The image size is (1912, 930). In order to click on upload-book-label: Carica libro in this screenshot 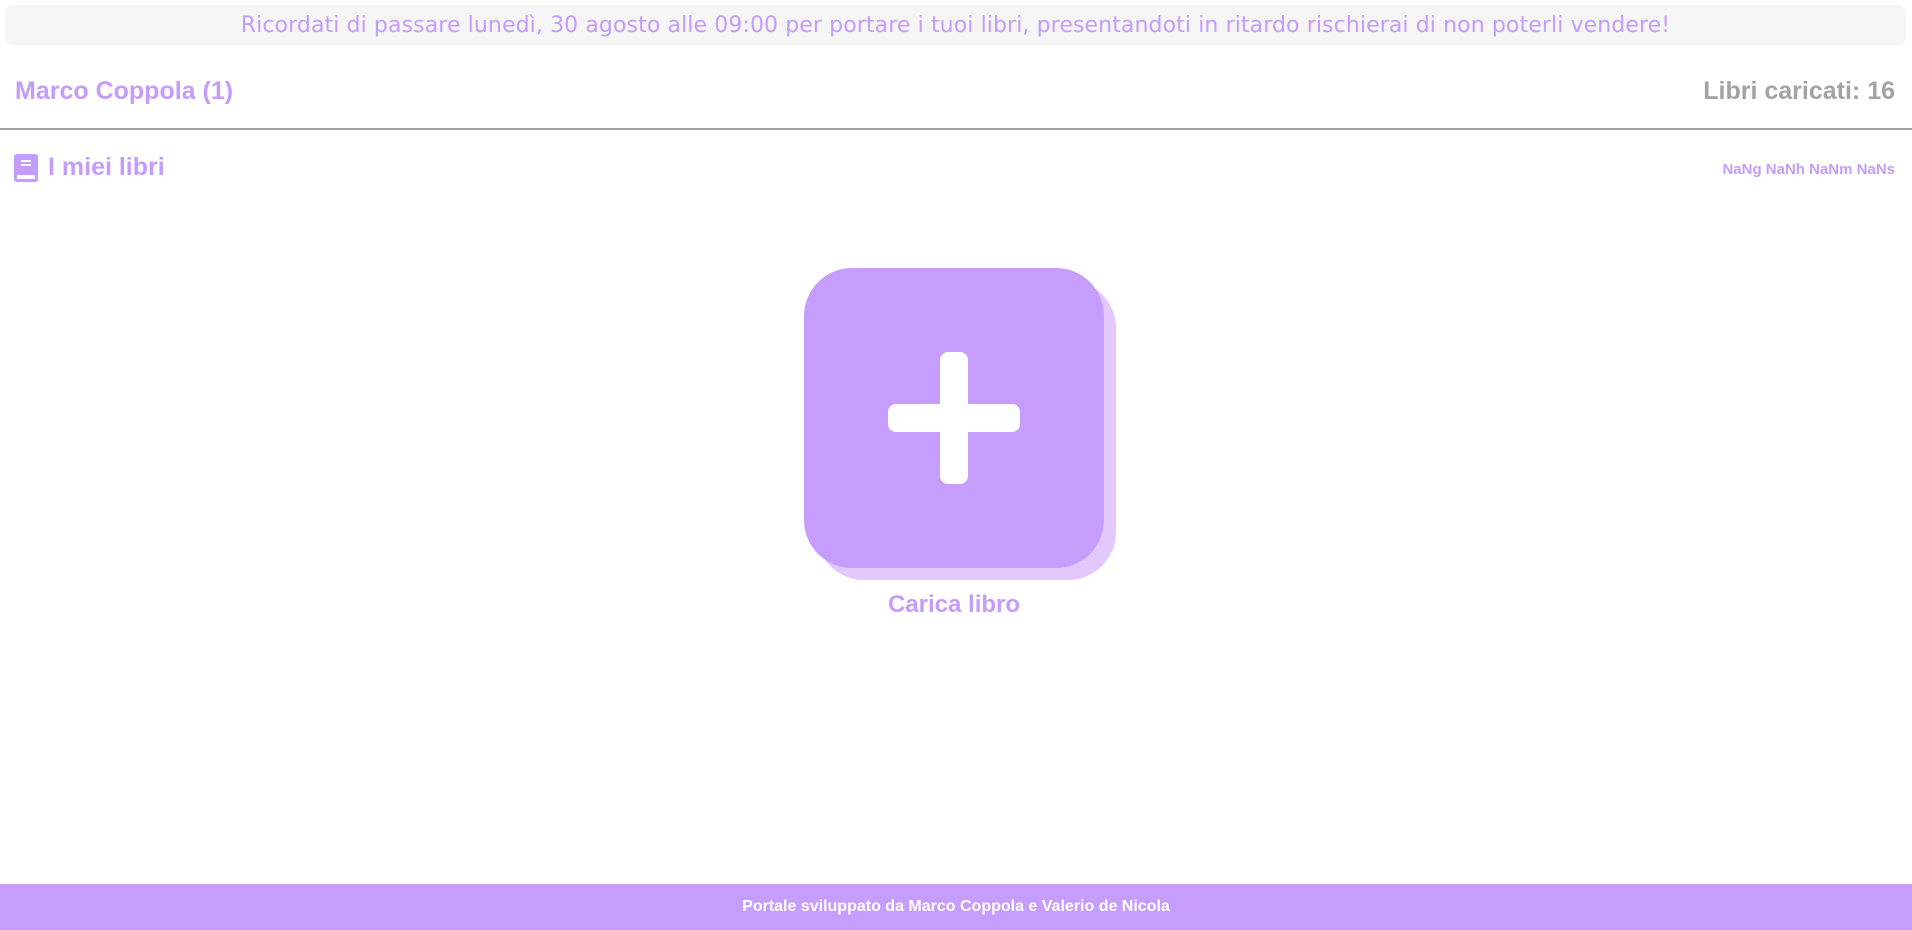, I will do `click(954, 605)`.